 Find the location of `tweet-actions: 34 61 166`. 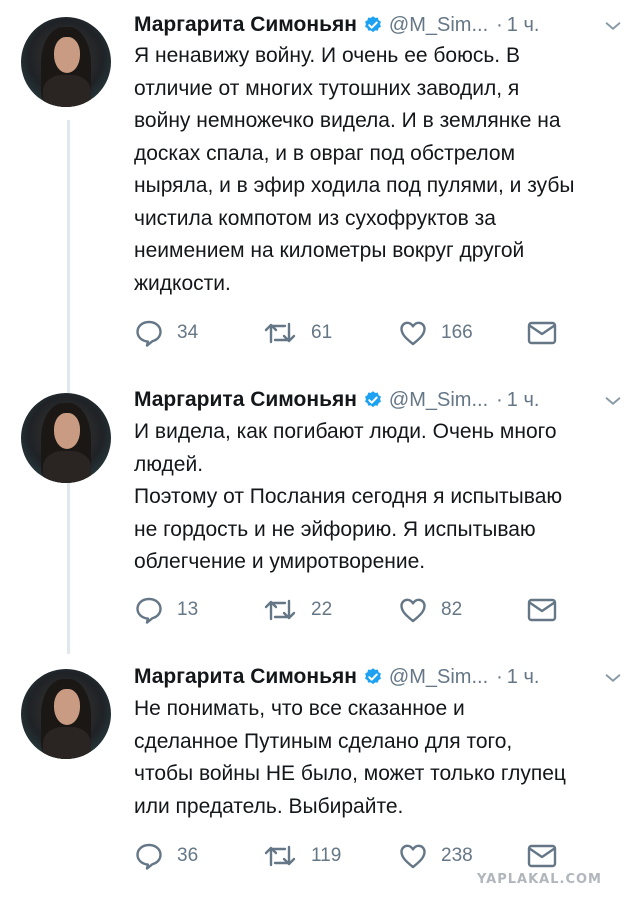

tweet-actions: 34 61 166 is located at coordinates (349, 333).